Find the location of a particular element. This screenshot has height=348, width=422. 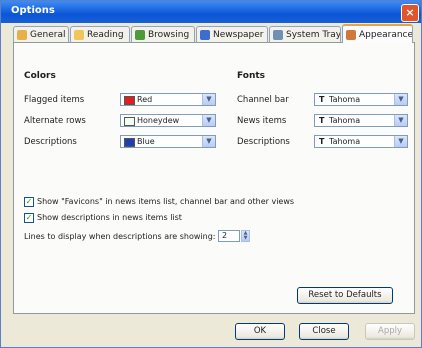

lines-stepper: ▲ ▼ is located at coordinates (245, 236).